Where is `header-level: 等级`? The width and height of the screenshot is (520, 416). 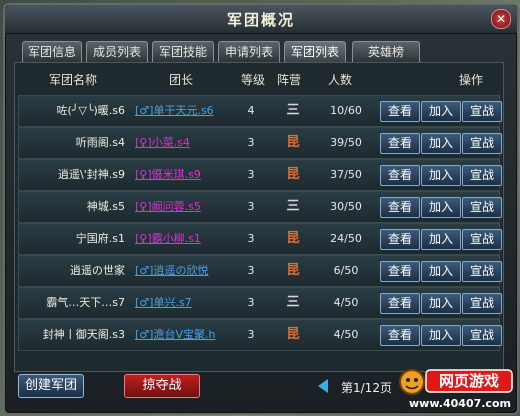 header-level: 等级 is located at coordinates (253, 80).